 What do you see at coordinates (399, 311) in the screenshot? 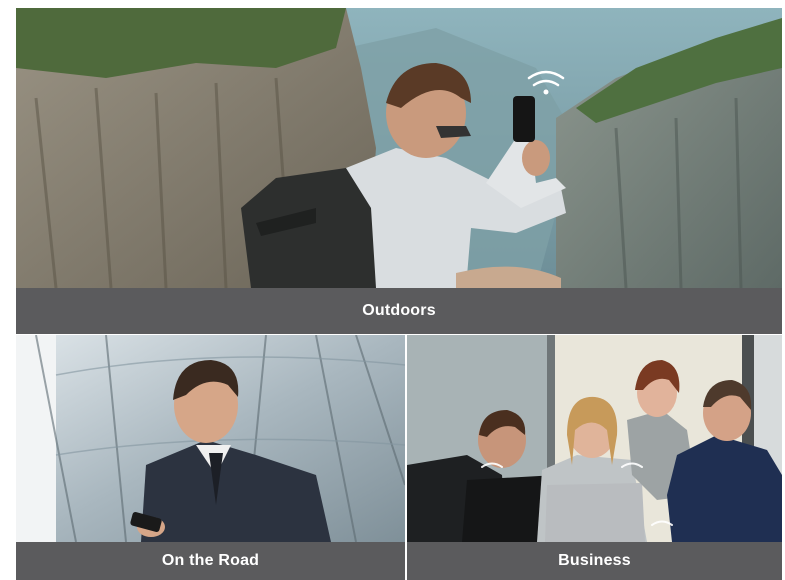
I see `outdoors-caption: Outdoors` at bounding box center [399, 311].